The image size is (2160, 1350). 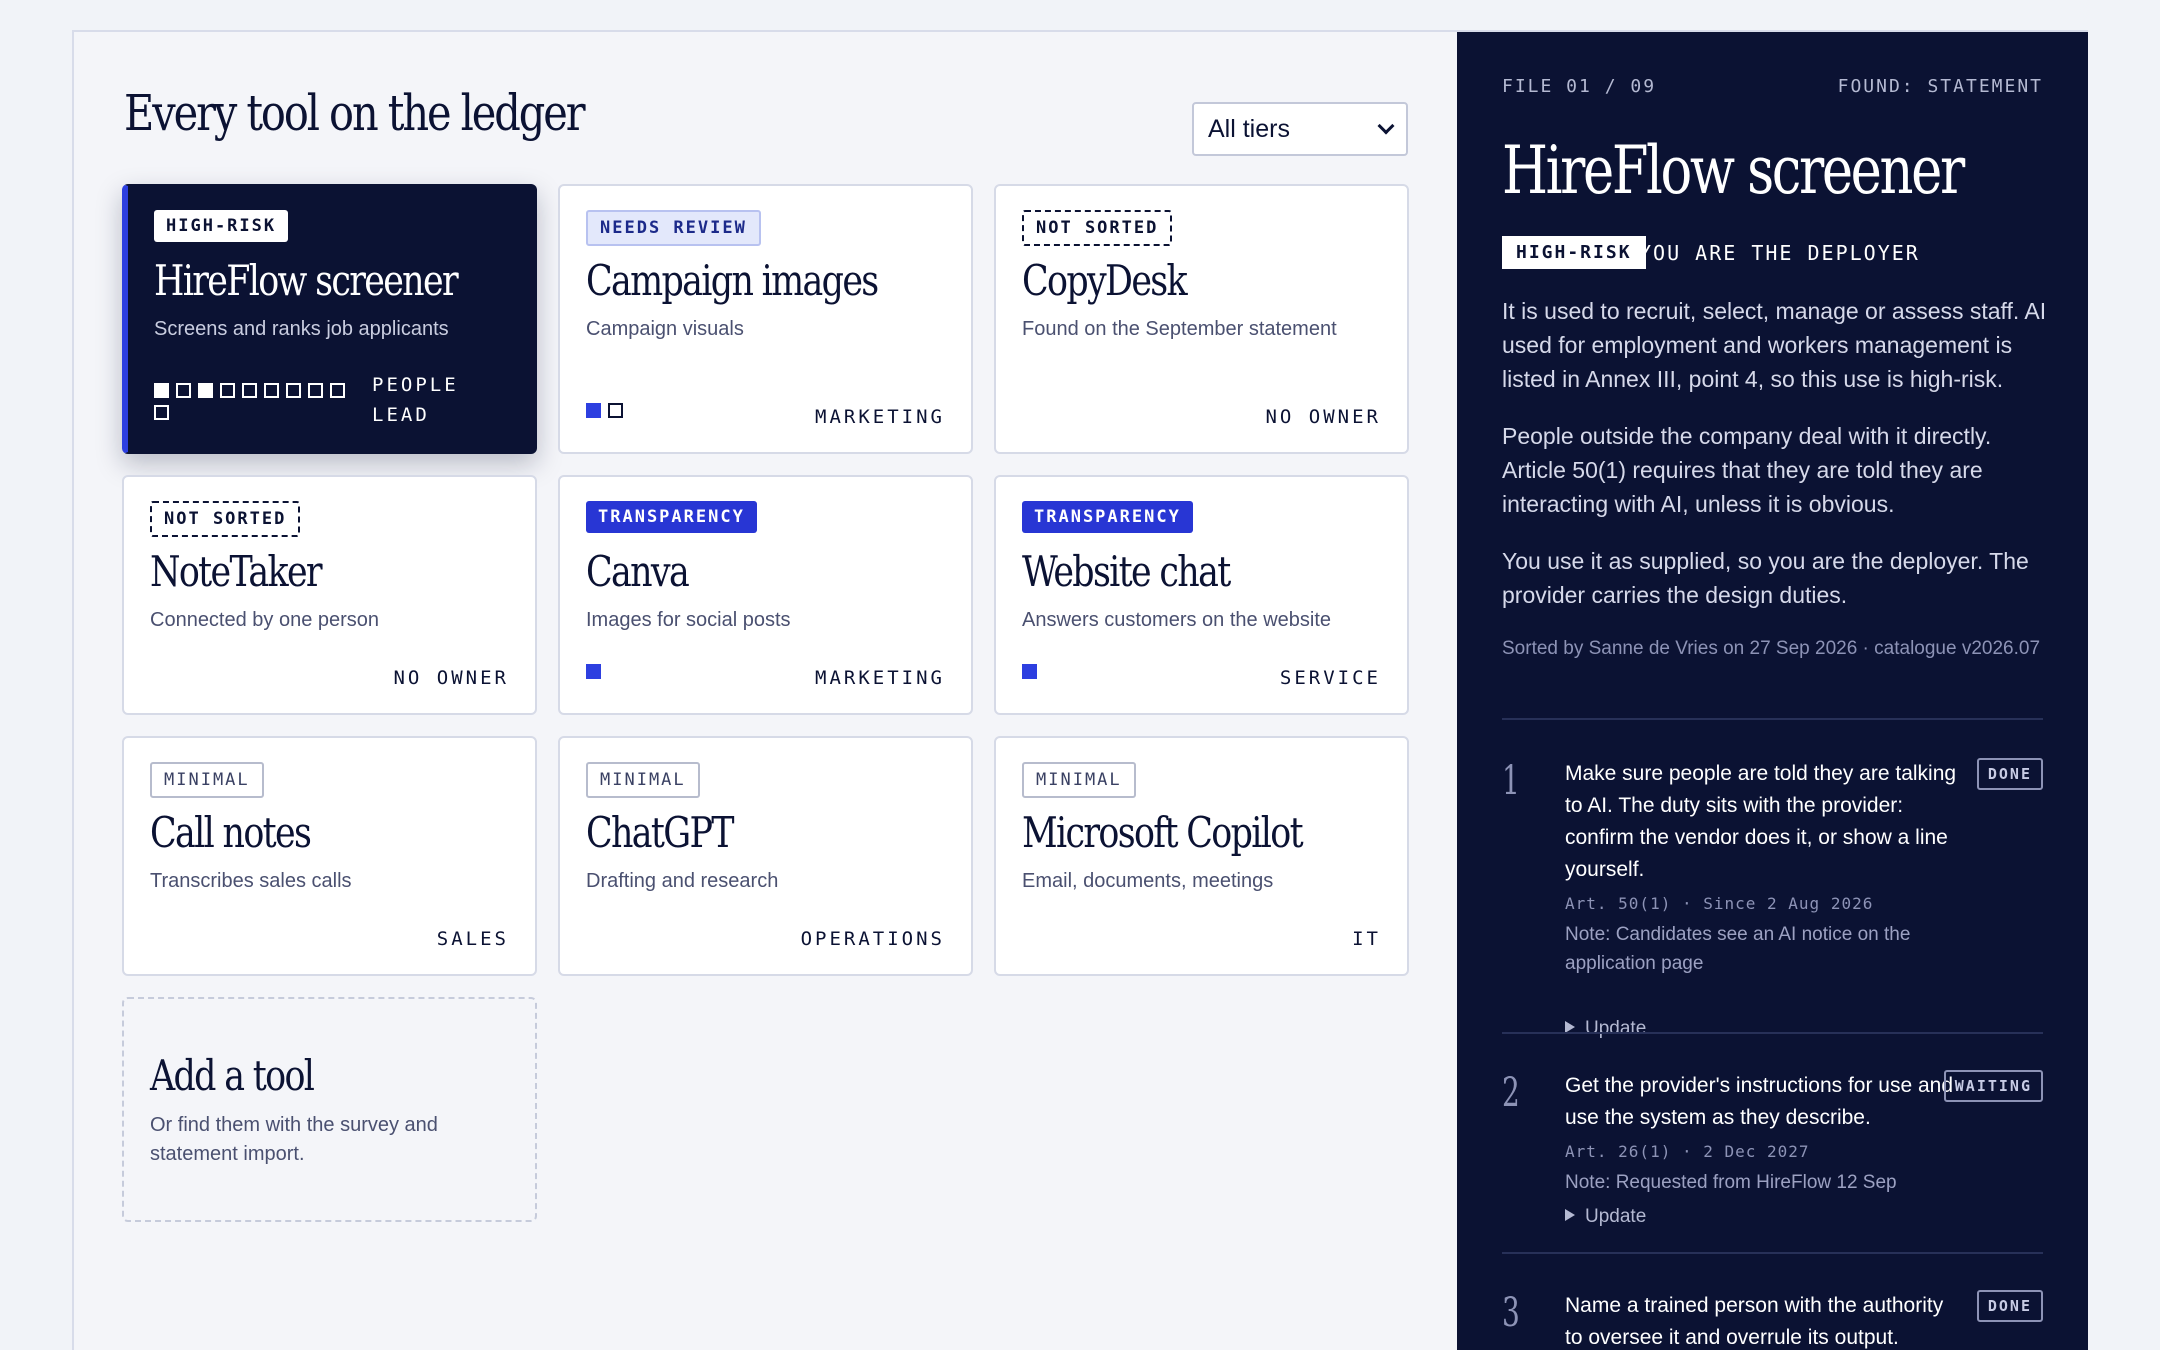 What do you see at coordinates (1687, 1151) in the screenshot?
I see `duty-article: Art. 26(1) · 2 Dec 2027` at bounding box center [1687, 1151].